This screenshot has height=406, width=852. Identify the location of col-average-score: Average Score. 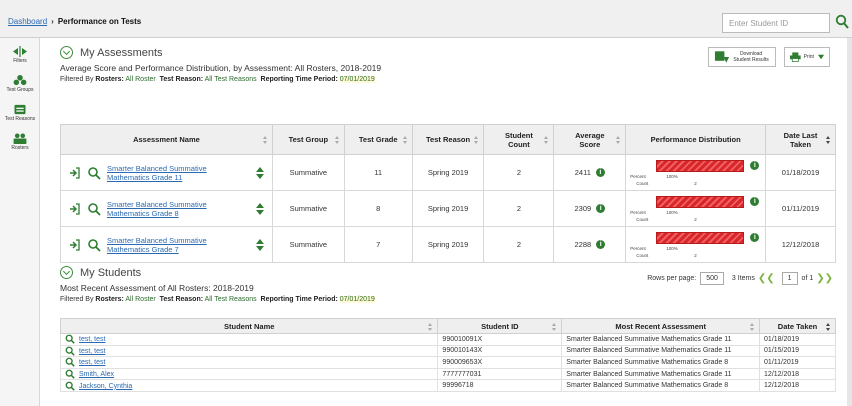
(590, 139).